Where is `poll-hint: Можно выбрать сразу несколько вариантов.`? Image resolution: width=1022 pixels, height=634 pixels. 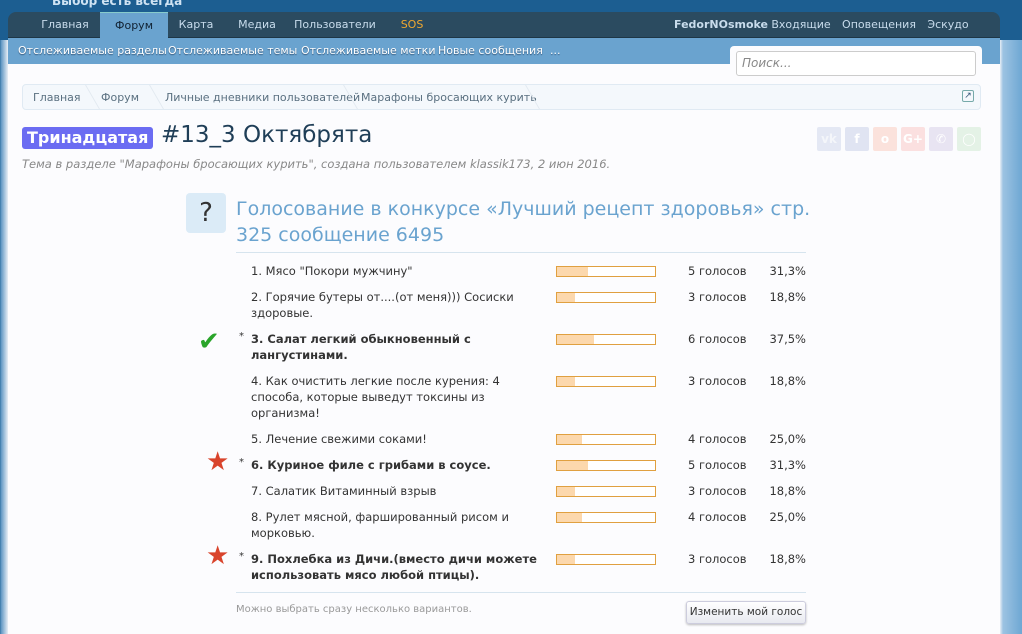
poll-hint: Можно выбрать сразу несколько вариантов. is located at coordinates (354, 609).